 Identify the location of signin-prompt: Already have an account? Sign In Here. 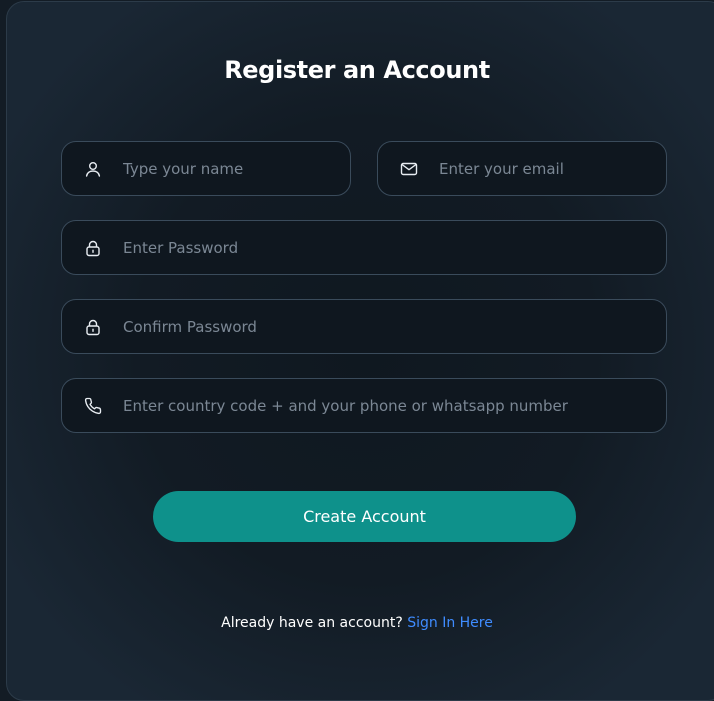
(357, 623).